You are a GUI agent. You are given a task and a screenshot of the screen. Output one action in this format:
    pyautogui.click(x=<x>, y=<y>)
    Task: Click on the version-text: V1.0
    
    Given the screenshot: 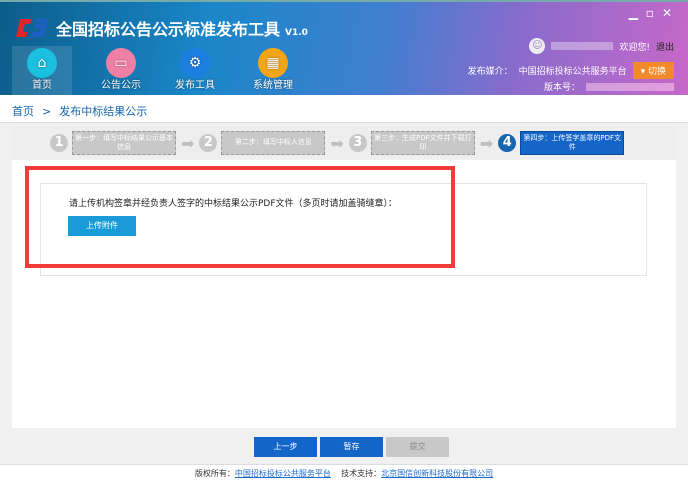 What is the action you would take?
    pyautogui.click(x=296, y=33)
    